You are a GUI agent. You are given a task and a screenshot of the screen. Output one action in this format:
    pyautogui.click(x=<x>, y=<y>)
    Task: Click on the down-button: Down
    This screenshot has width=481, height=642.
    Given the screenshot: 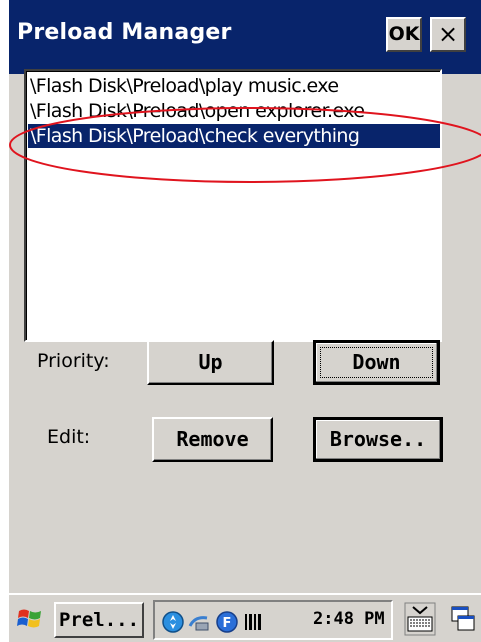 What is the action you would take?
    pyautogui.click(x=376, y=362)
    